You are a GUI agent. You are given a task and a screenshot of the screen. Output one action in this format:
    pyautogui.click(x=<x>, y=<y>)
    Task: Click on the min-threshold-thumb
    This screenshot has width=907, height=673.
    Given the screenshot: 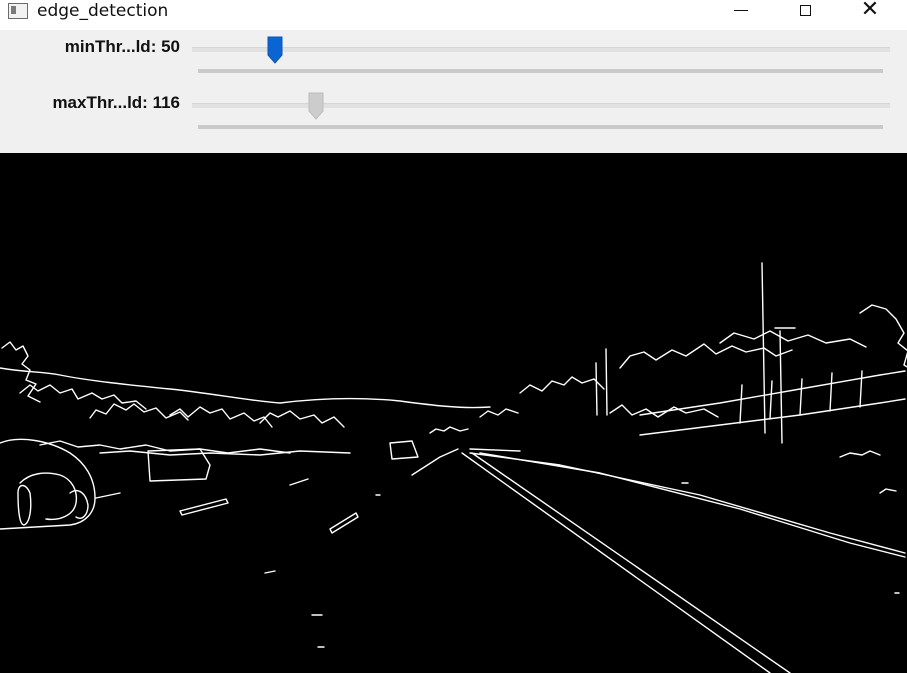 What is the action you would take?
    pyautogui.click(x=275, y=50)
    